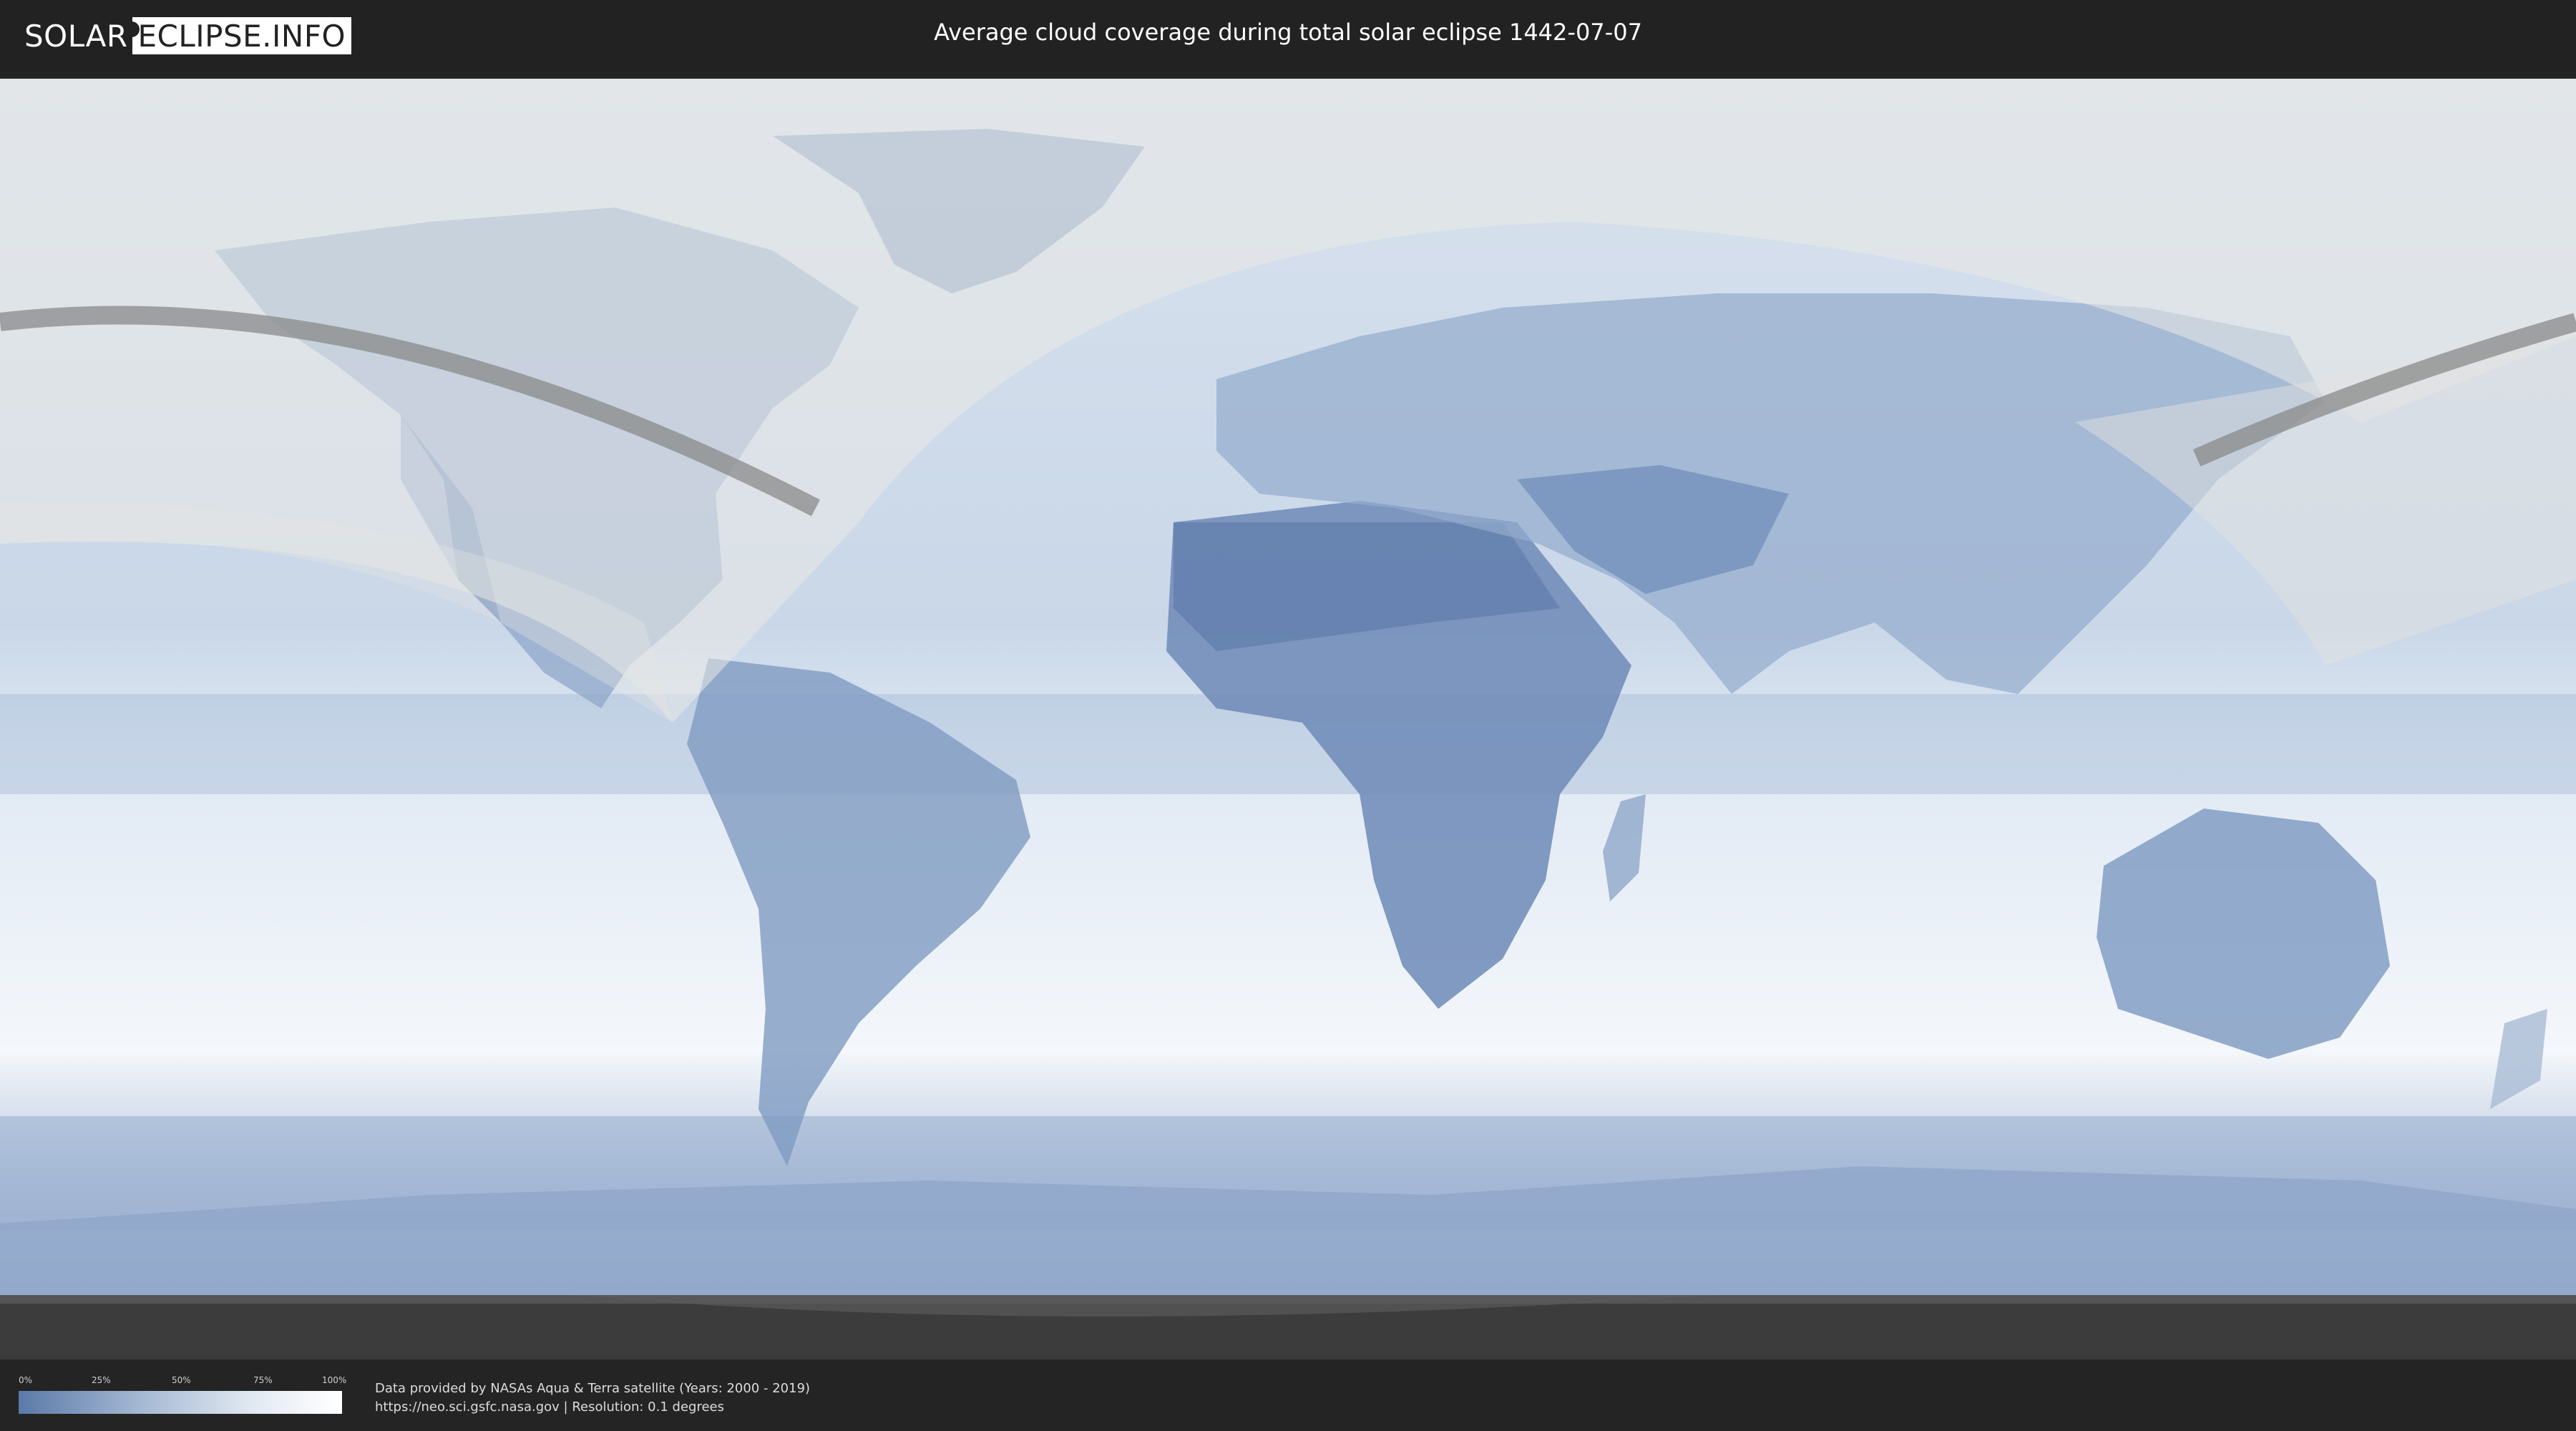  Describe the element at coordinates (180, 1403) in the screenshot. I see `cloud-coverage-legend-bar` at that location.